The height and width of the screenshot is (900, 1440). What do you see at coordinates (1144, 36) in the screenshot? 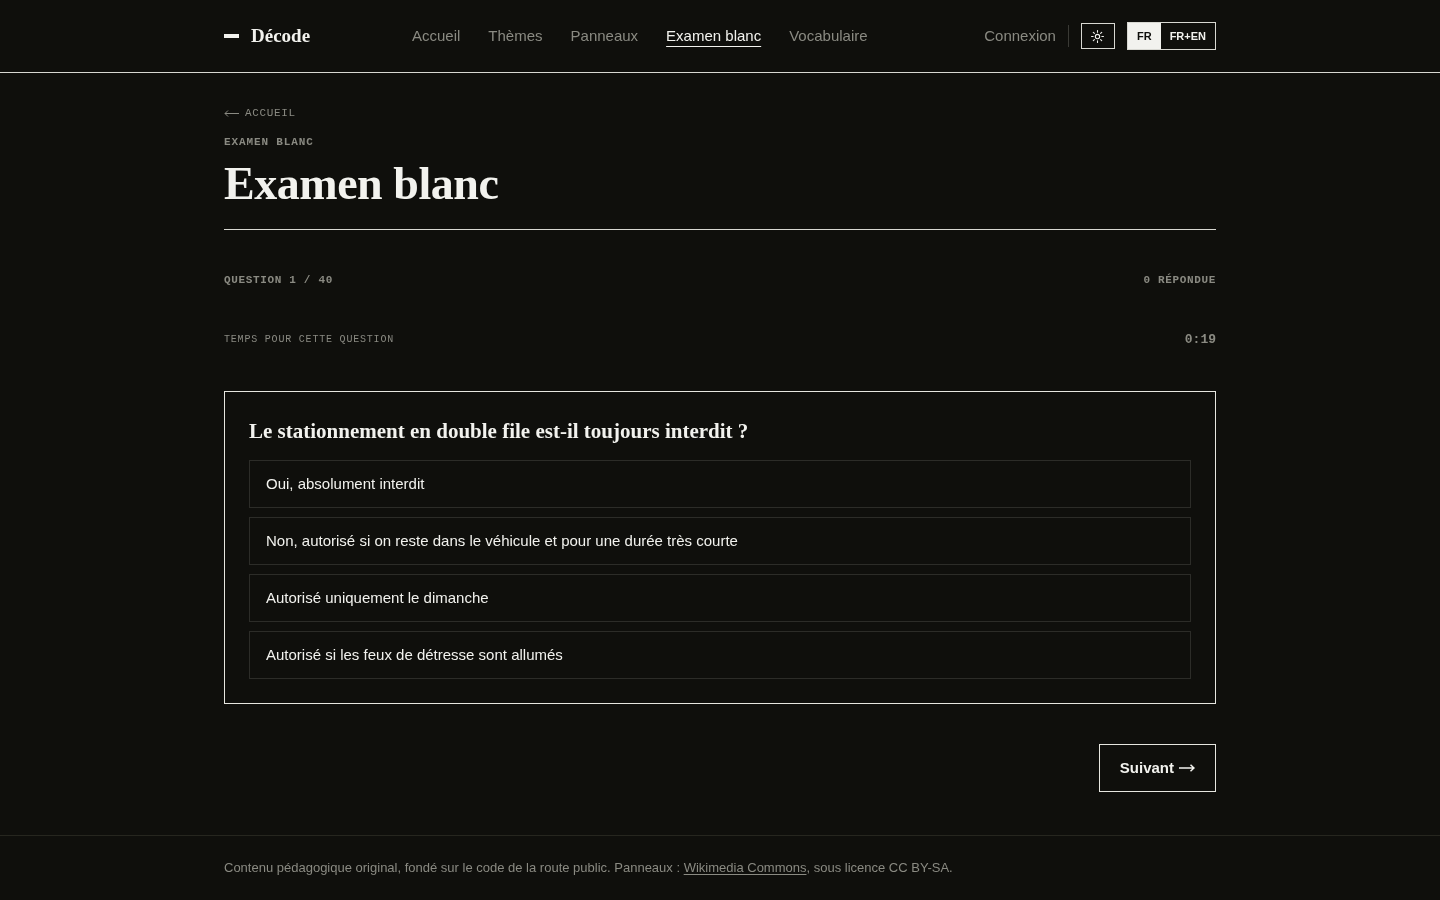
I see `language-option: FR` at bounding box center [1144, 36].